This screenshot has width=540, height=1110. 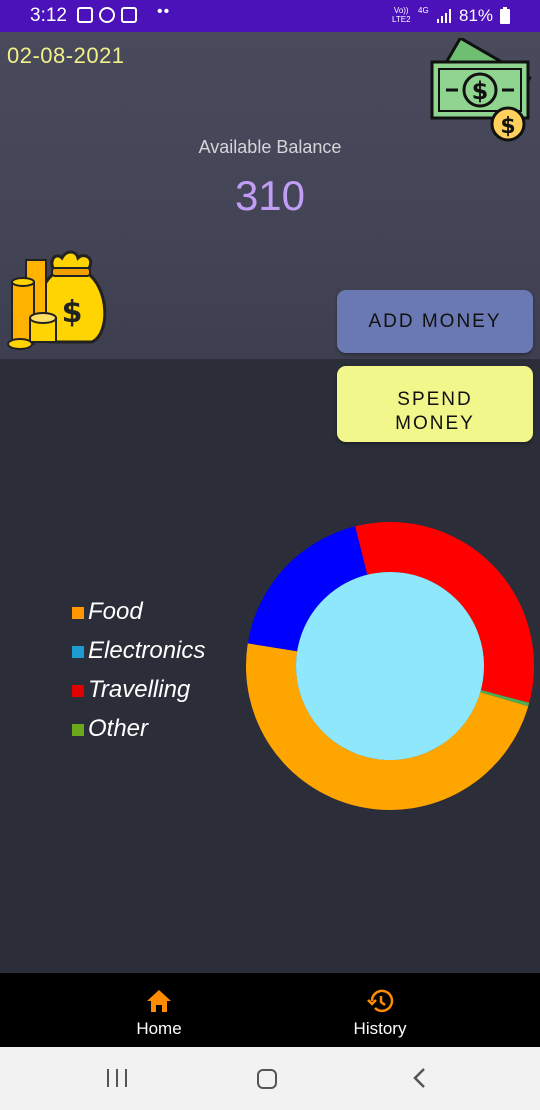 I want to click on chart-center, so click(x=390, y=666).